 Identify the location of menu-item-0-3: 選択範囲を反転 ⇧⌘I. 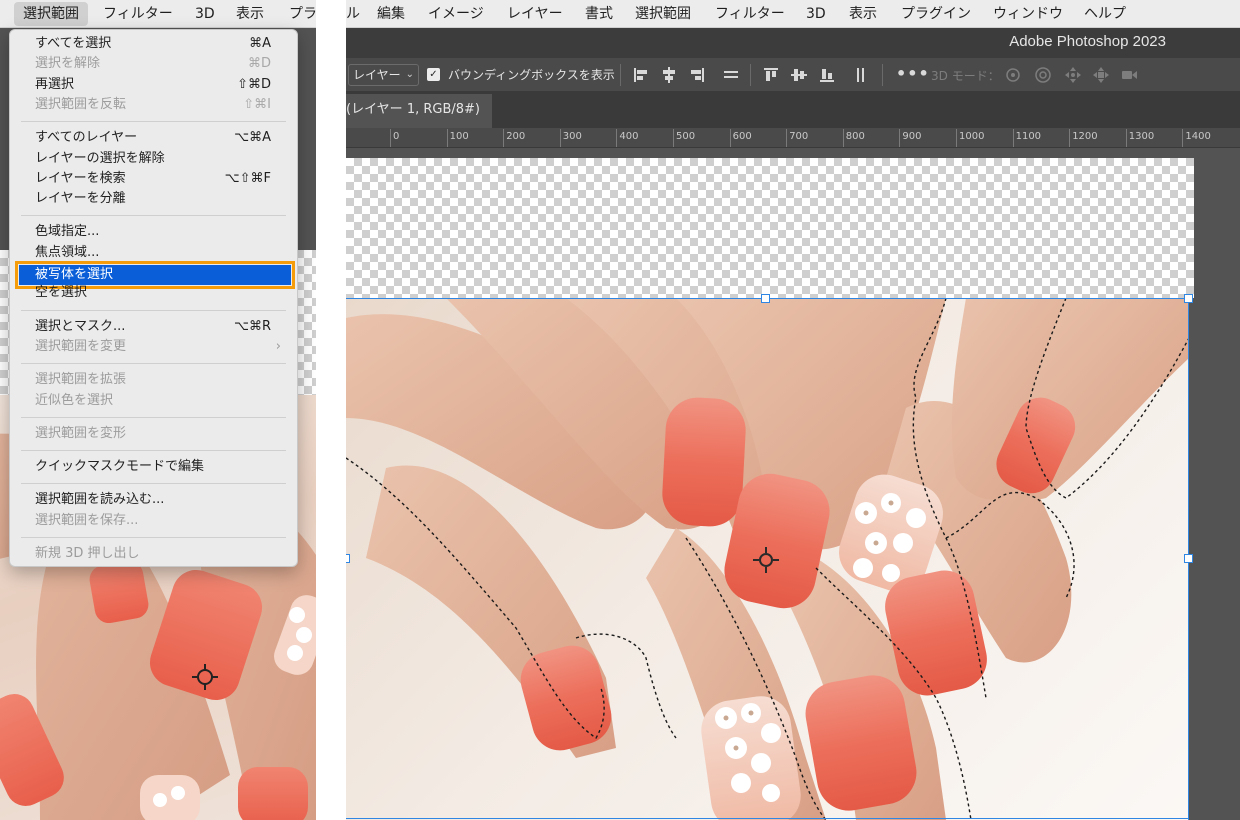
(153, 105).